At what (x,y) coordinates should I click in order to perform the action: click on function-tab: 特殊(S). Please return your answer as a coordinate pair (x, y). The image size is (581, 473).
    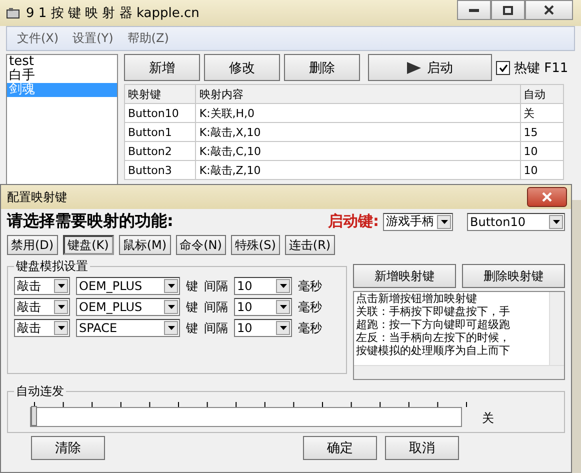
    Looking at the image, I should click on (255, 245).